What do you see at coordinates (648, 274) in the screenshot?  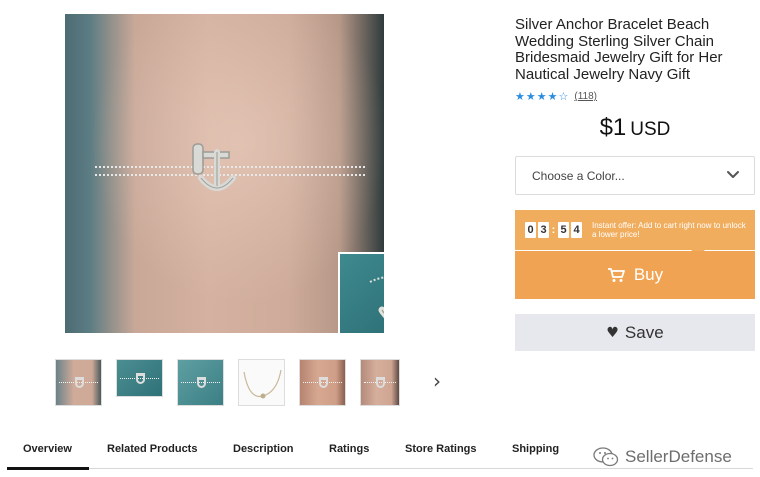 I see `buy-button-label: Buy` at bounding box center [648, 274].